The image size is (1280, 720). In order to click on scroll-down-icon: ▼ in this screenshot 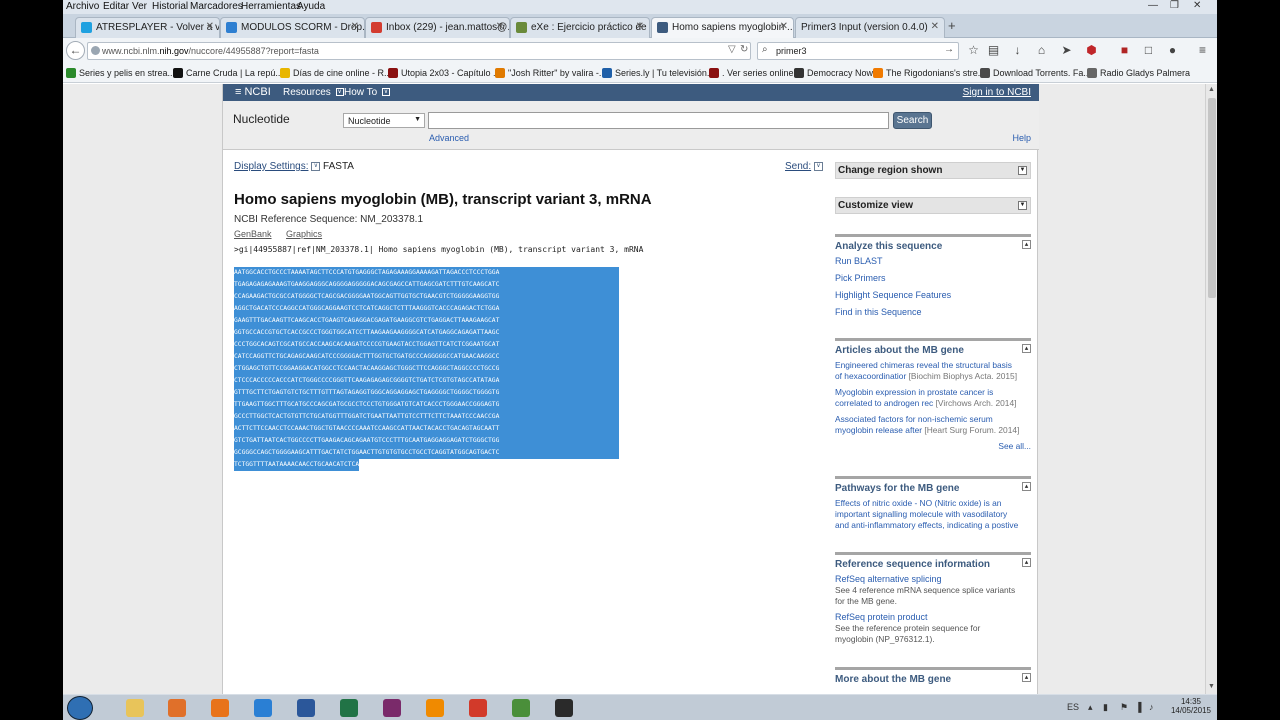, I will do `click(1211, 686)`.